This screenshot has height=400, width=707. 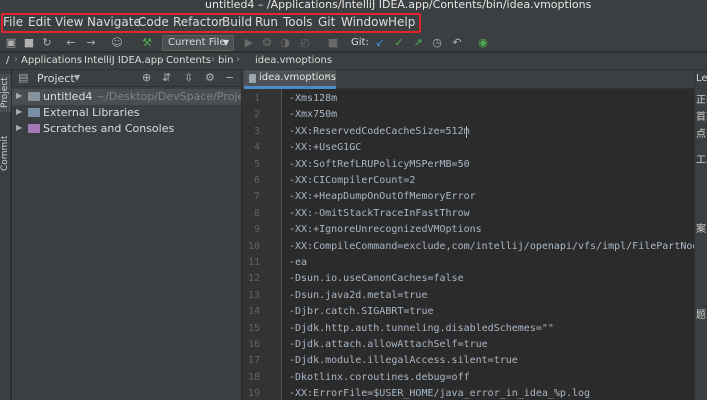 I want to click on locate-icon: ⊕, so click(x=146, y=77).